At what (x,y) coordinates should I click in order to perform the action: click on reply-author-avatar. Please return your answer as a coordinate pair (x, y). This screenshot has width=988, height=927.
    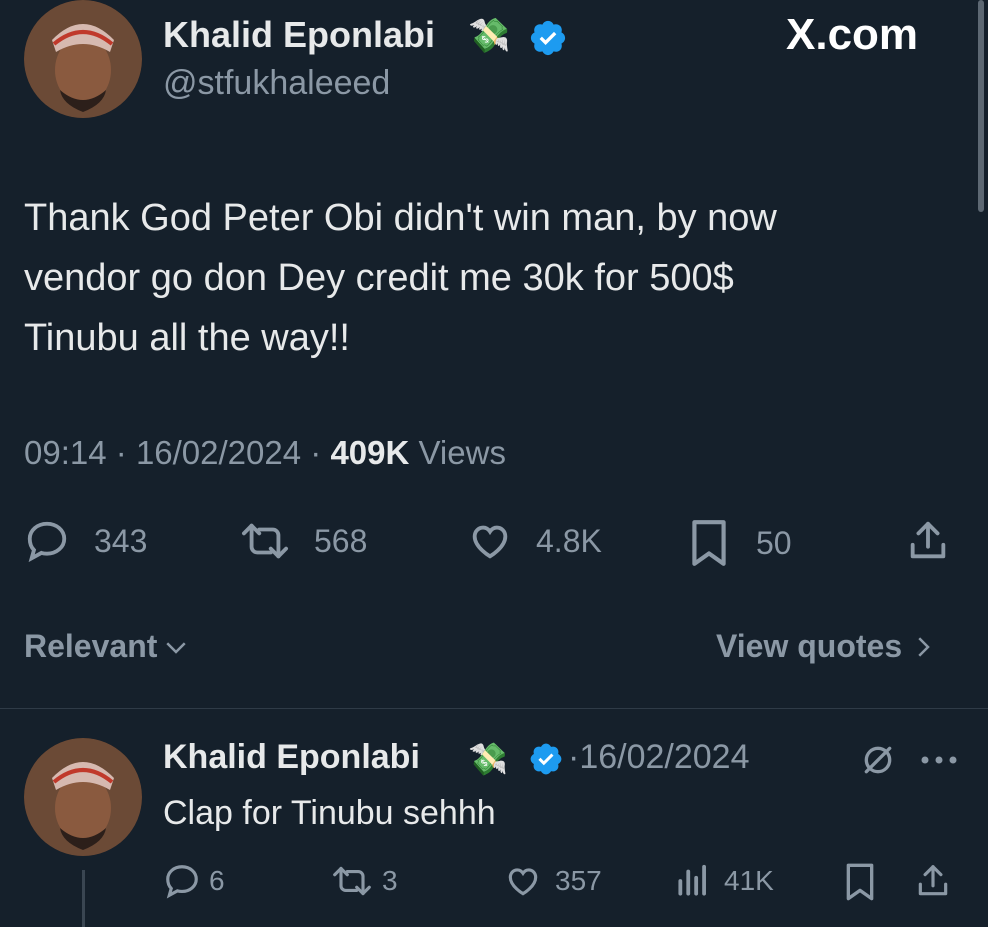
    Looking at the image, I should click on (83, 797).